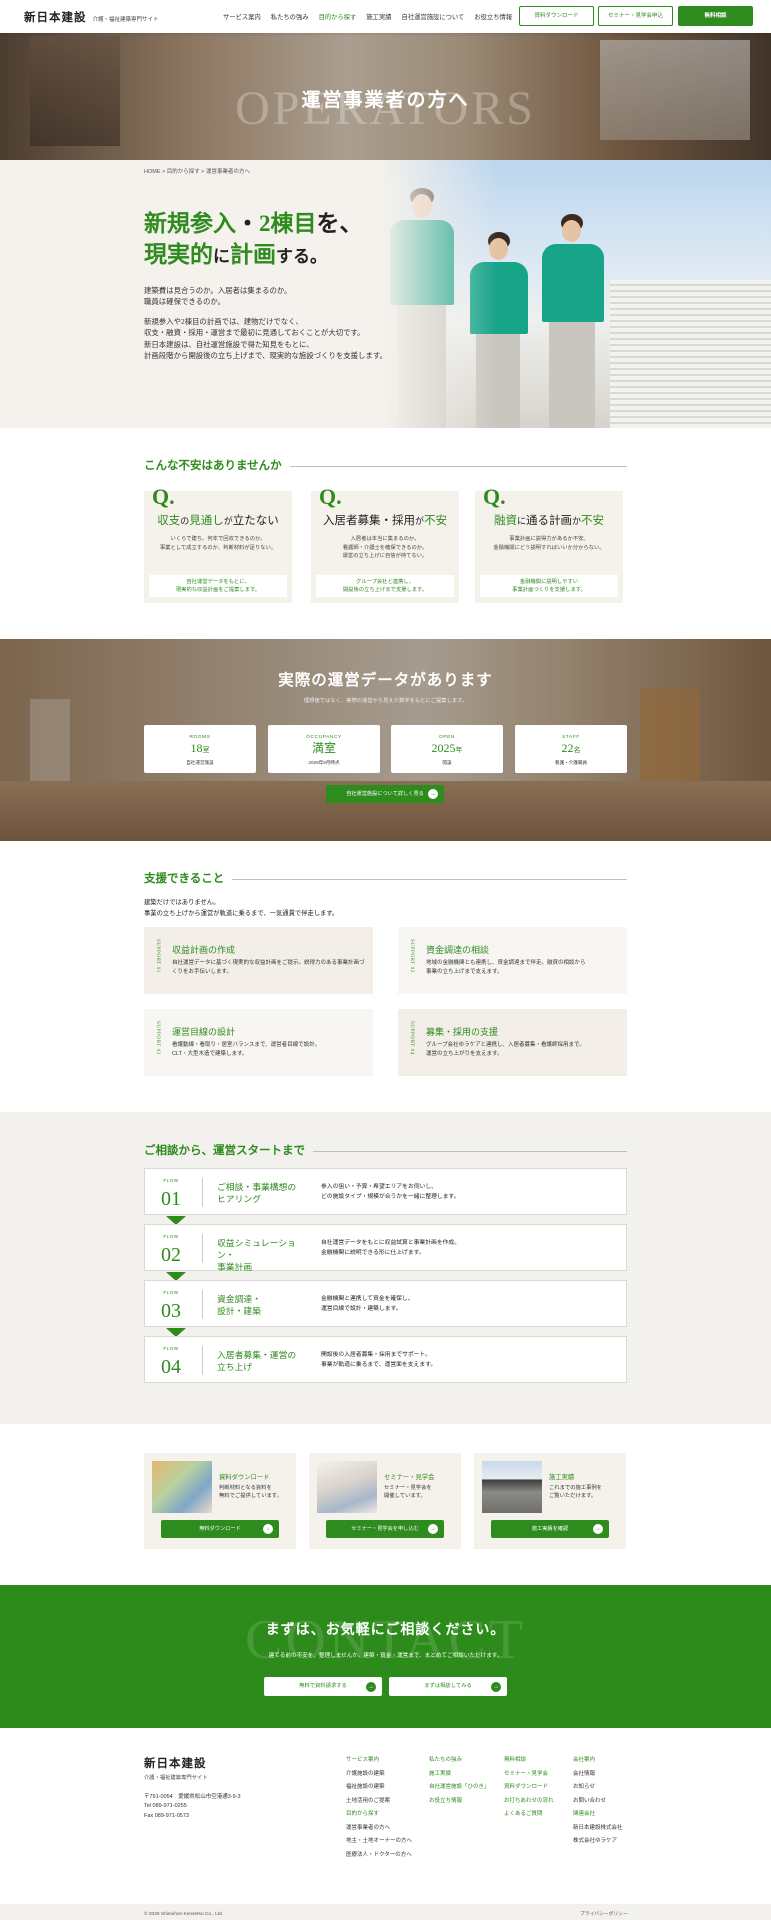 This screenshot has width=771, height=1920. Describe the element at coordinates (378, 18) in the screenshot. I see `nav-works: 施工実績` at that location.